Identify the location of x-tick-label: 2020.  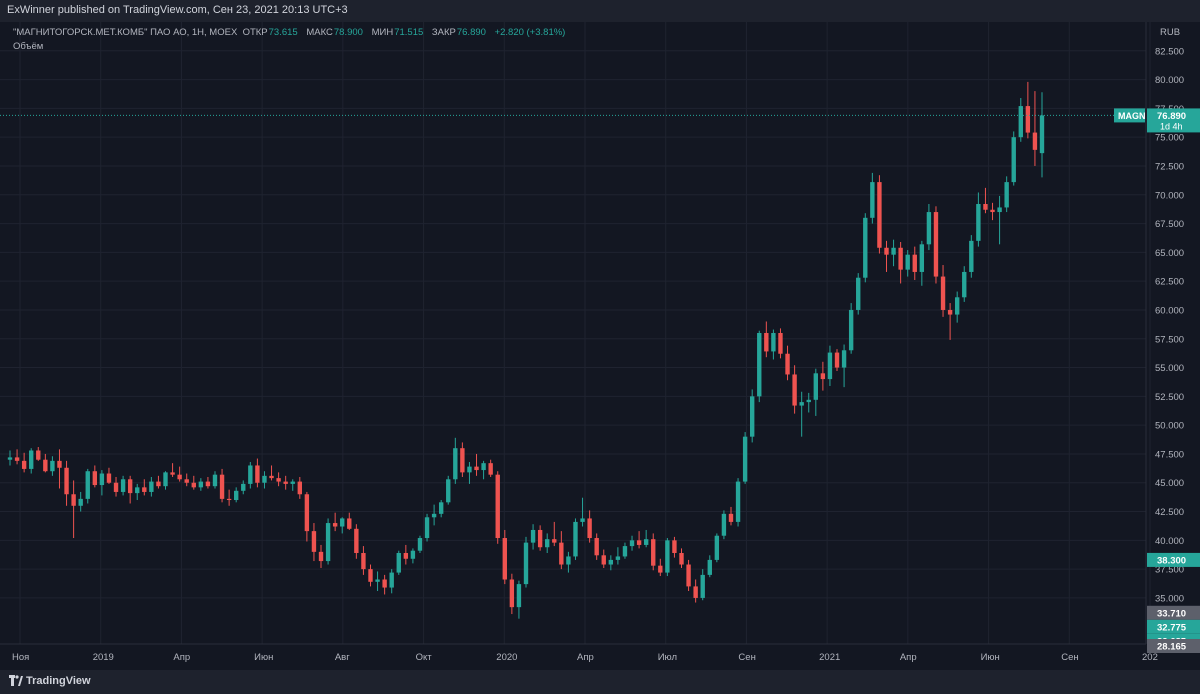
(506, 657).